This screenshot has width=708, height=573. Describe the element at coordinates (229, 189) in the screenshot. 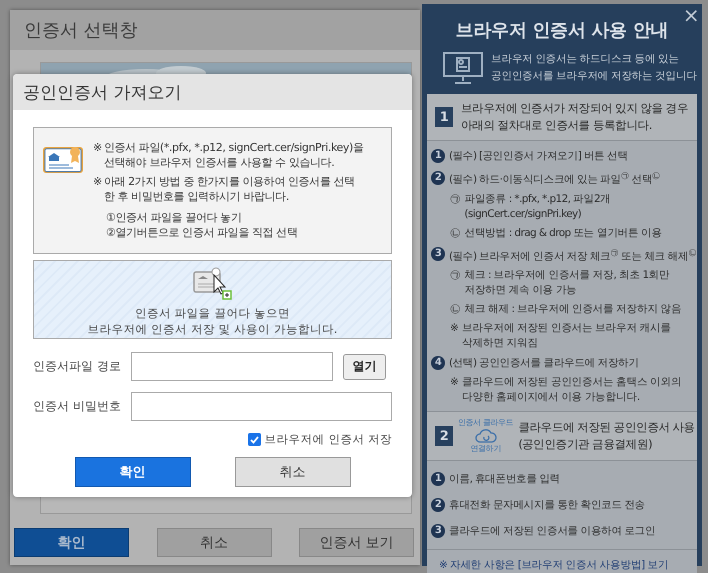

I see `note-text: 아래 2가지 방법 중 한가지를 이용하여 인증서를 선택 한 후 비밀번호를 입력하시기 바랍니다.` at that location.